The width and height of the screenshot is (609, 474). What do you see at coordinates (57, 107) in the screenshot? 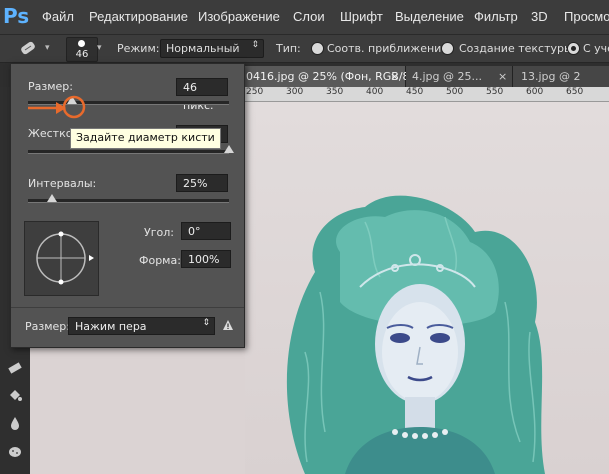
I see `annotation-arrow-icon` at bounding box center [57, 107].